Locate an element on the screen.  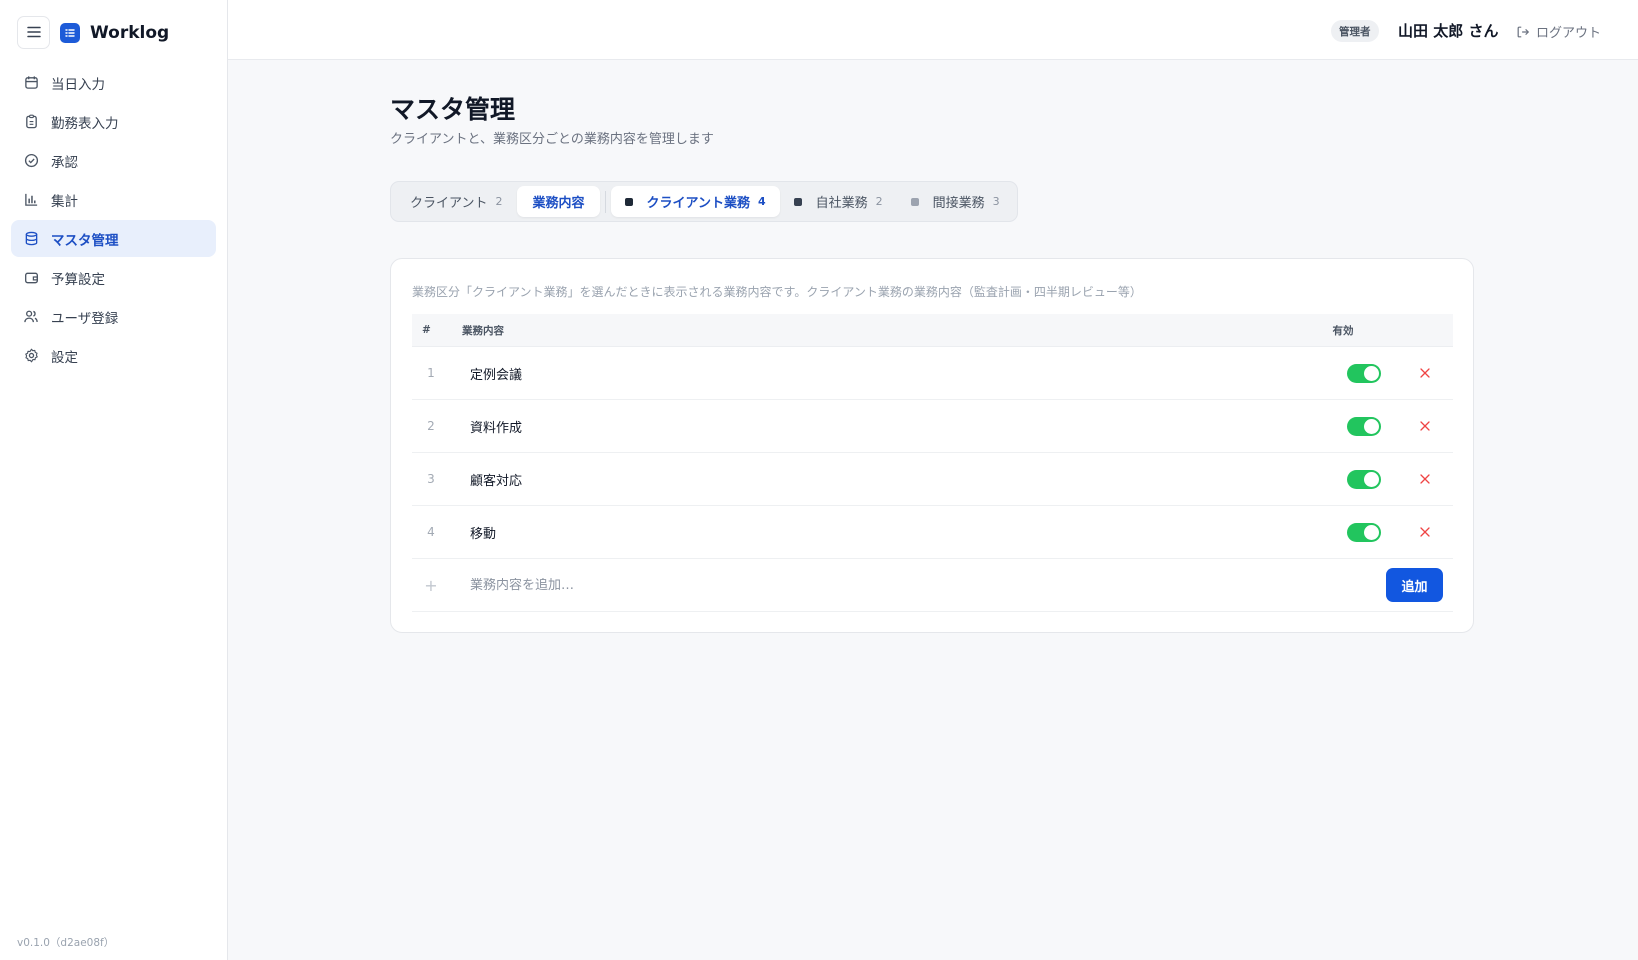
column-header-name: 業務内容 is located at coordinates (483, 330).